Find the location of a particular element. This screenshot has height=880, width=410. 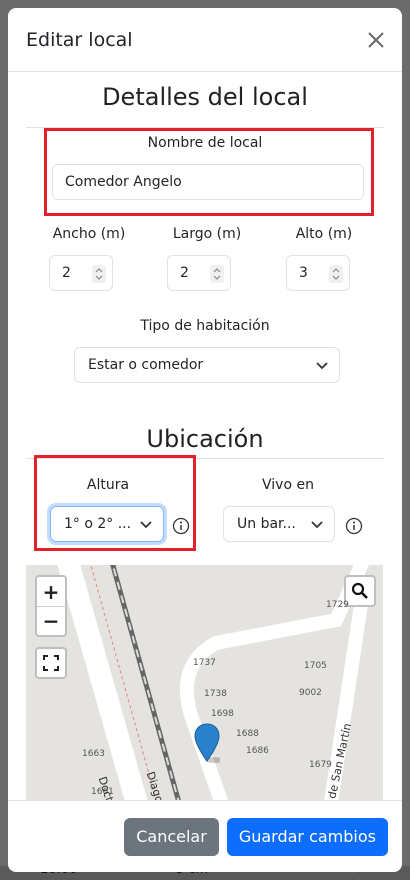

height-label: Alto (m) is located at coordinates (324, 234).